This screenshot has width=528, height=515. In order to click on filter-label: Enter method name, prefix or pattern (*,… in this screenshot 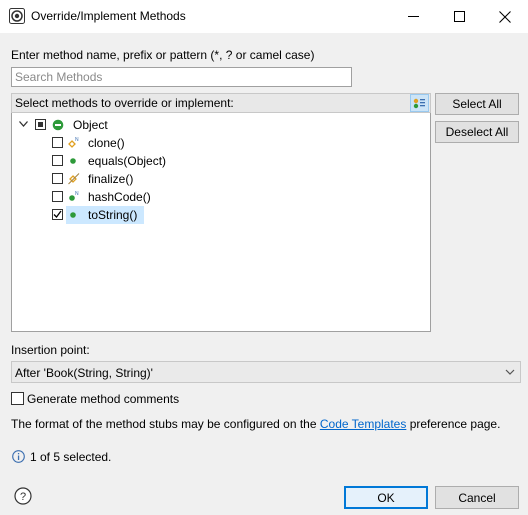, I will do `click(163, 55)`.